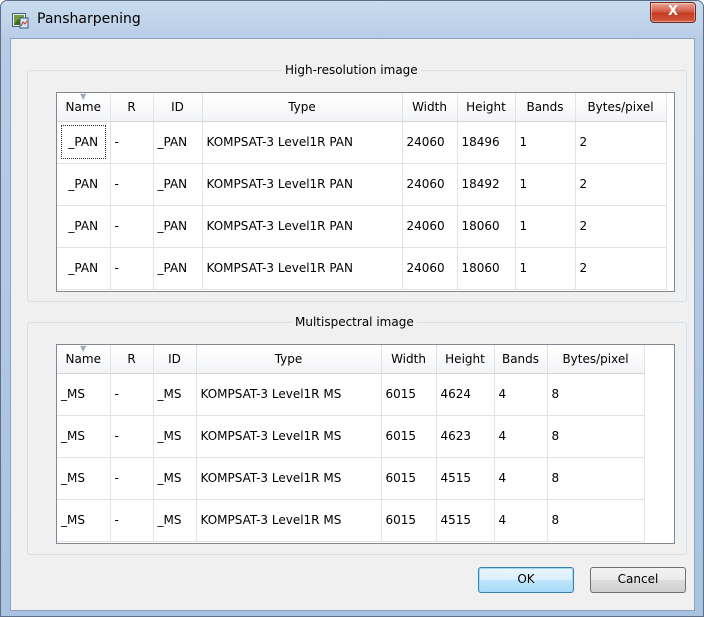 The width and height of the screenshot is (704, 617). What do you see at coordinates (352, 20) in the screenshot?
I see `title-bar: Pansharpening X` at bounding box center [352, 20].